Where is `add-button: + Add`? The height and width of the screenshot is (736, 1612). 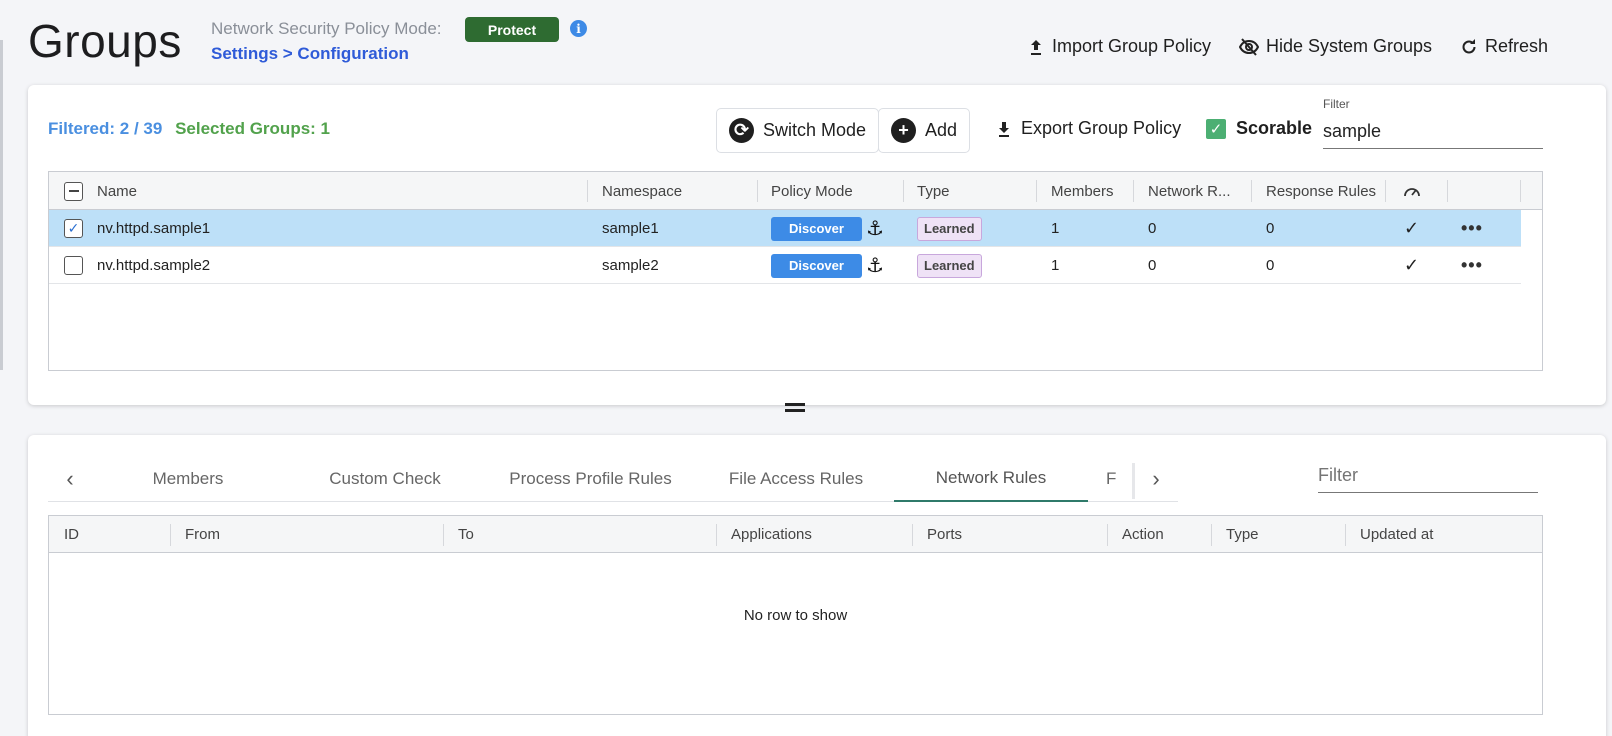 add-button: + Add is located at coordinates (924, 130).